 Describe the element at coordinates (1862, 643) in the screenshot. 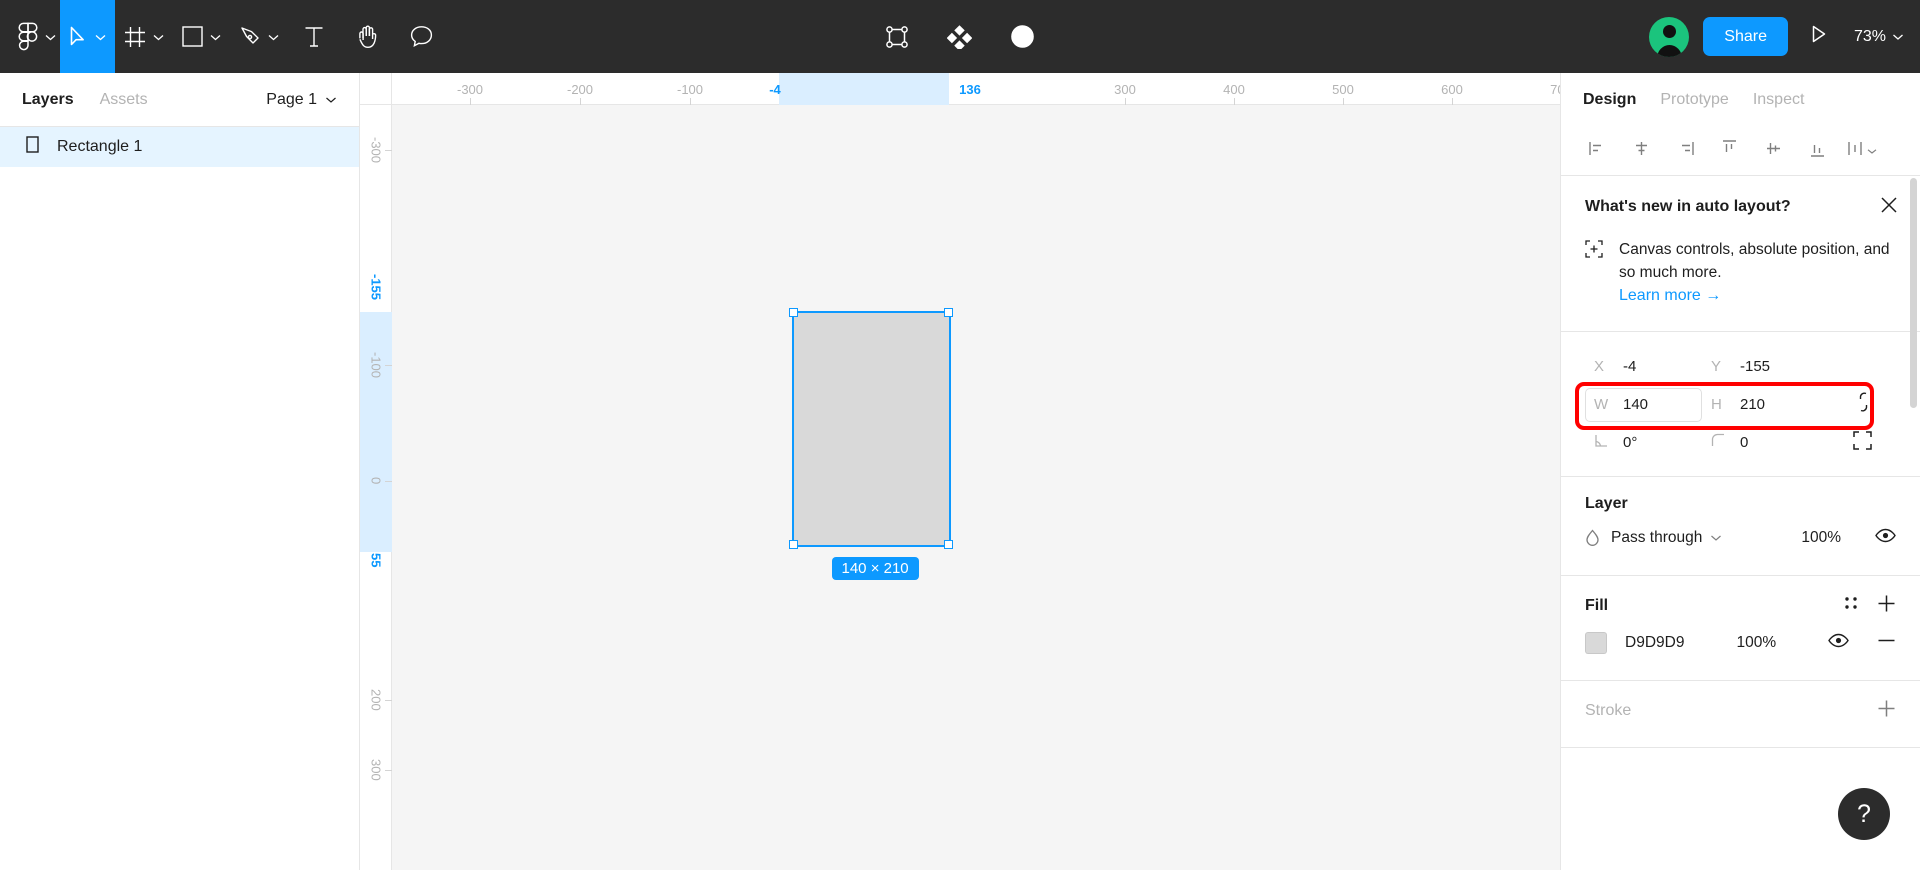

I see `fill-row-actions` at that location.